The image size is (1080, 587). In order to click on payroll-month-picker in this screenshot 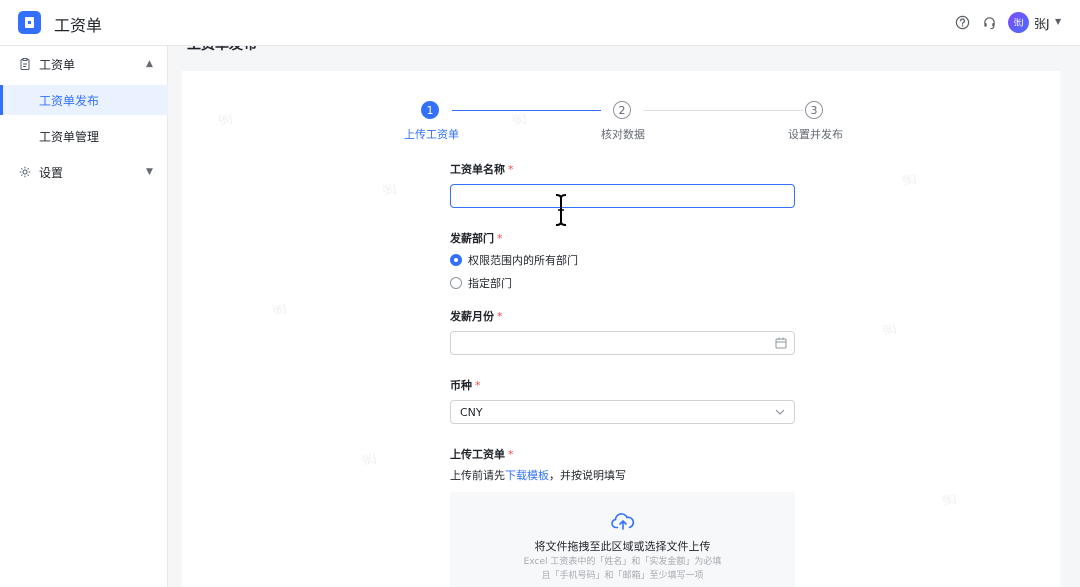, I will do `click(622, 343)`.